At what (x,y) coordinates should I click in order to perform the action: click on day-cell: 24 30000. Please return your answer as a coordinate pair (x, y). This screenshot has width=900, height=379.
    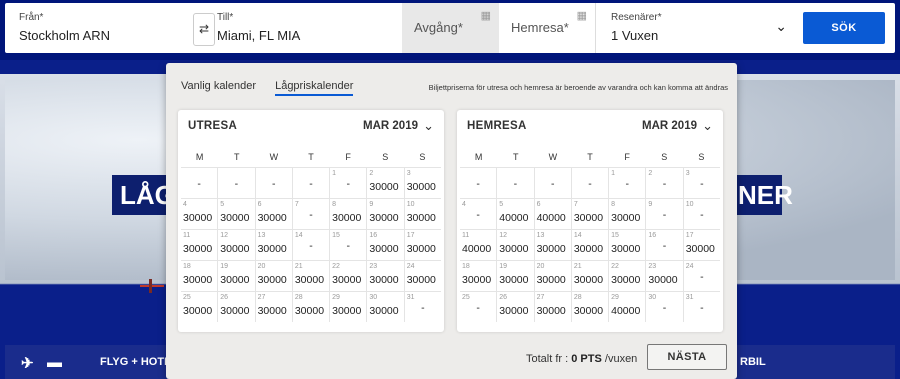
    Looking at the image, I should click on (422, 276).